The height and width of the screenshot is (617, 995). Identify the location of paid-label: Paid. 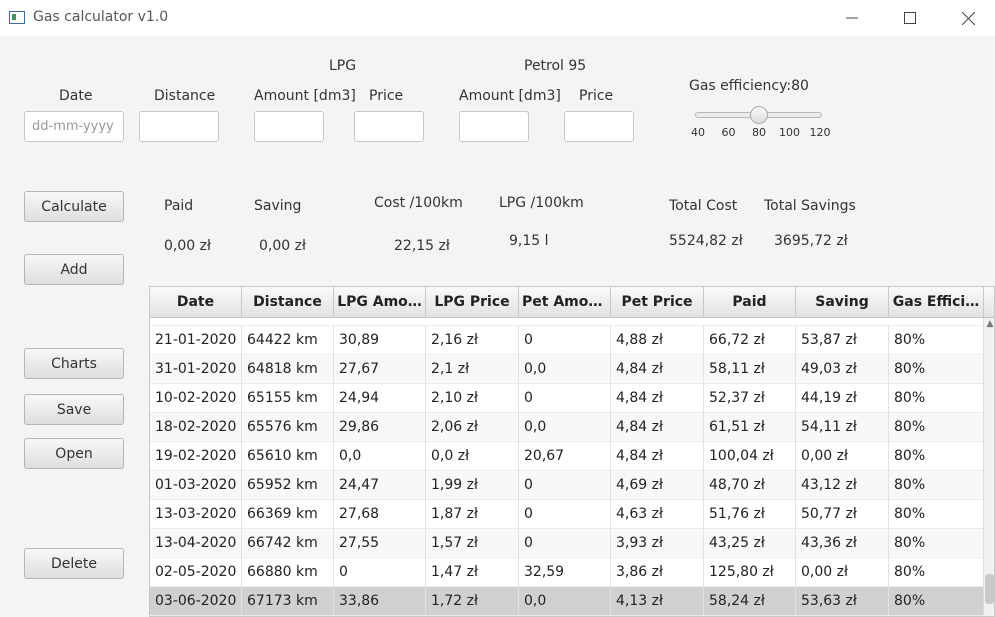
(179, 206).